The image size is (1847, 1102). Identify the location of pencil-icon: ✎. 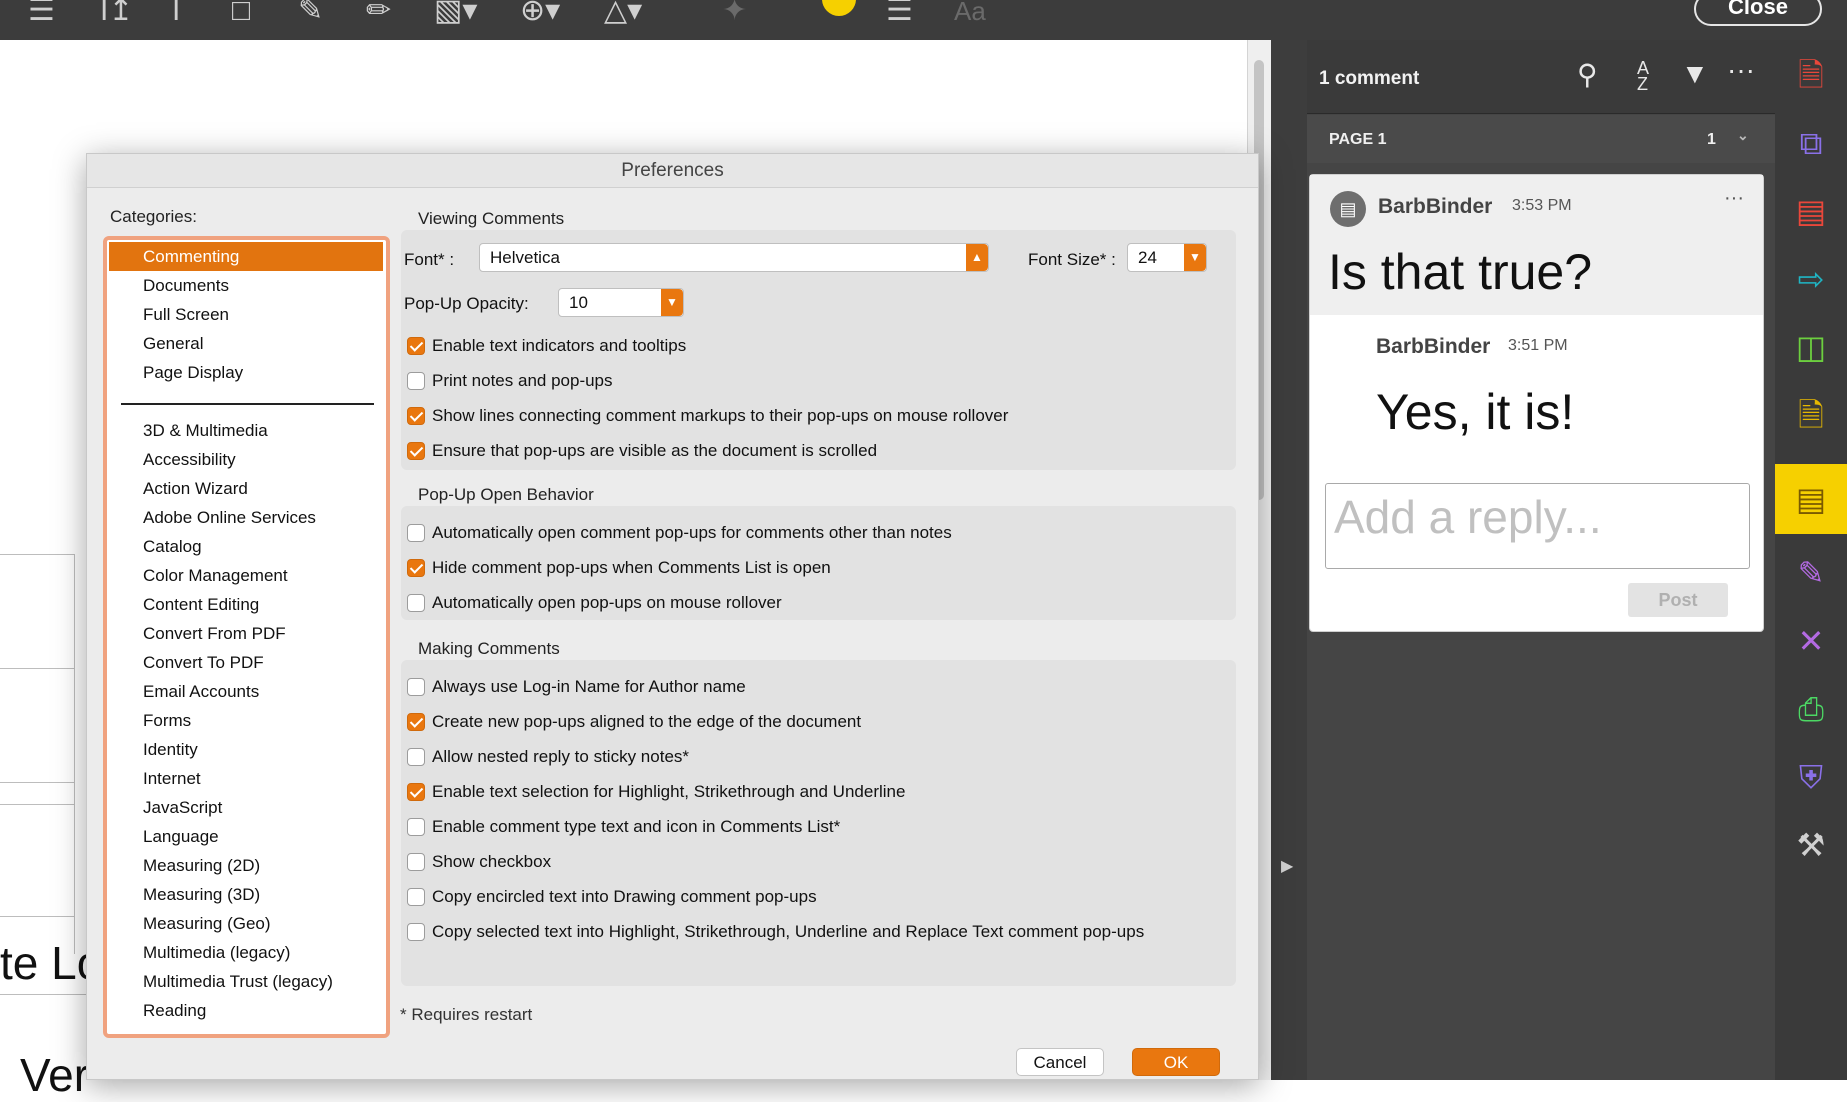
(310, 13).